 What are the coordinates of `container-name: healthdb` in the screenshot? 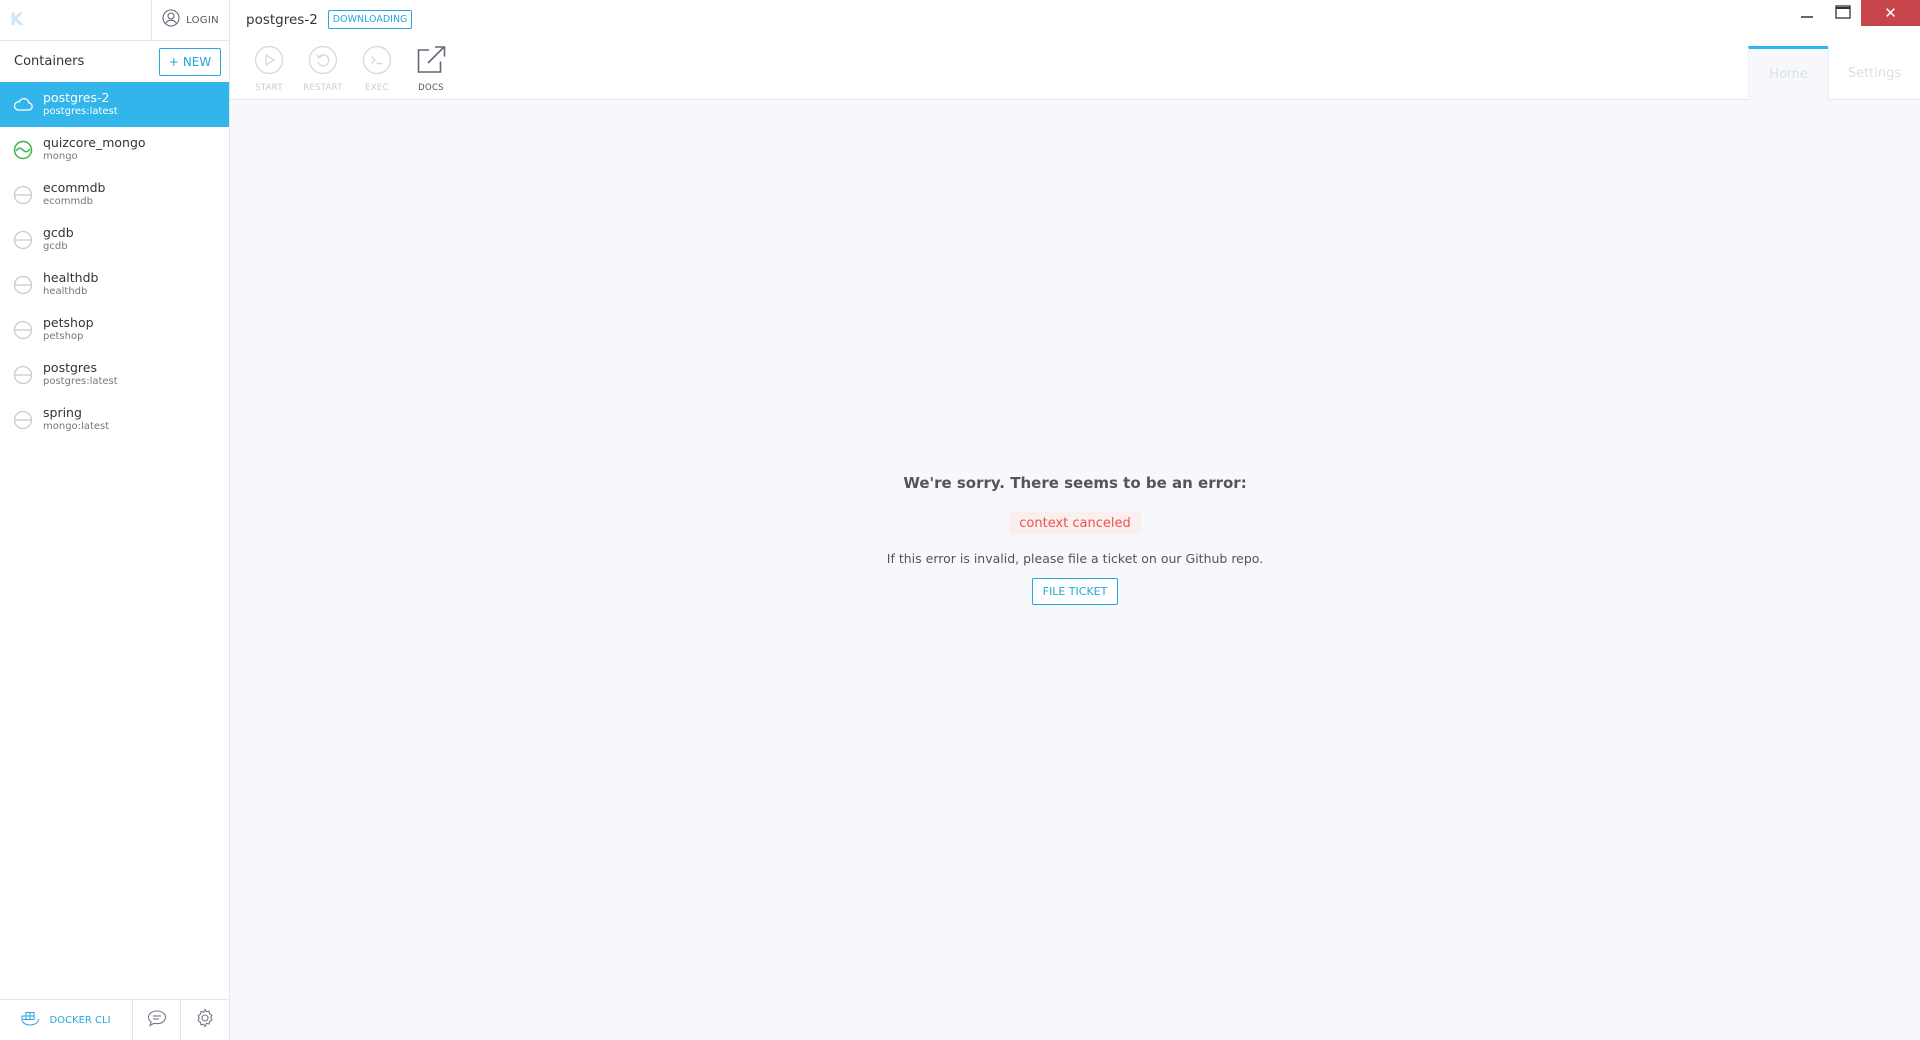 It's located at (71, 278).